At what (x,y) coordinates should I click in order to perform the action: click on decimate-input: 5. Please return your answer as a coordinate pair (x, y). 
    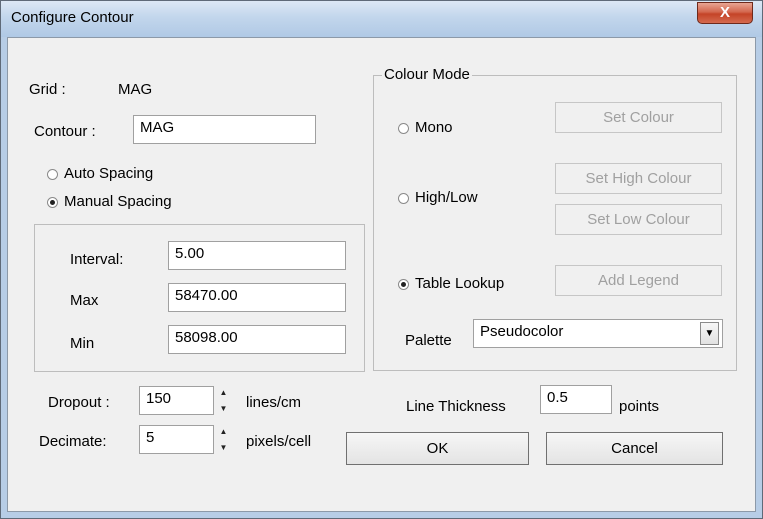
    Looking at the image, I should click on (176, 439).